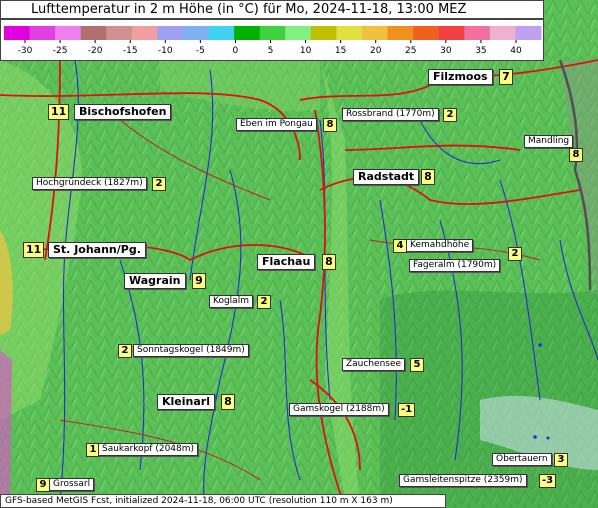 Image resolution: width=598 pixels, height=508 pixels. Describe the element at coordinates (200, 51) in the screenshot. I see `scale-tick-label: -5` at that location.